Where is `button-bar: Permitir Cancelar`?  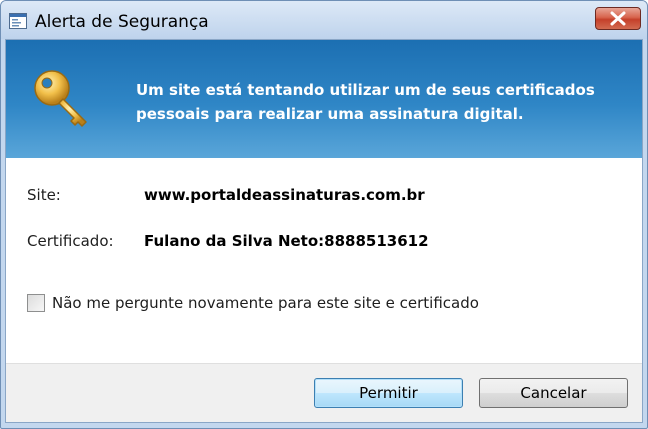
button-bar: Permitir Cancelar is located at coordinates (324, 392).